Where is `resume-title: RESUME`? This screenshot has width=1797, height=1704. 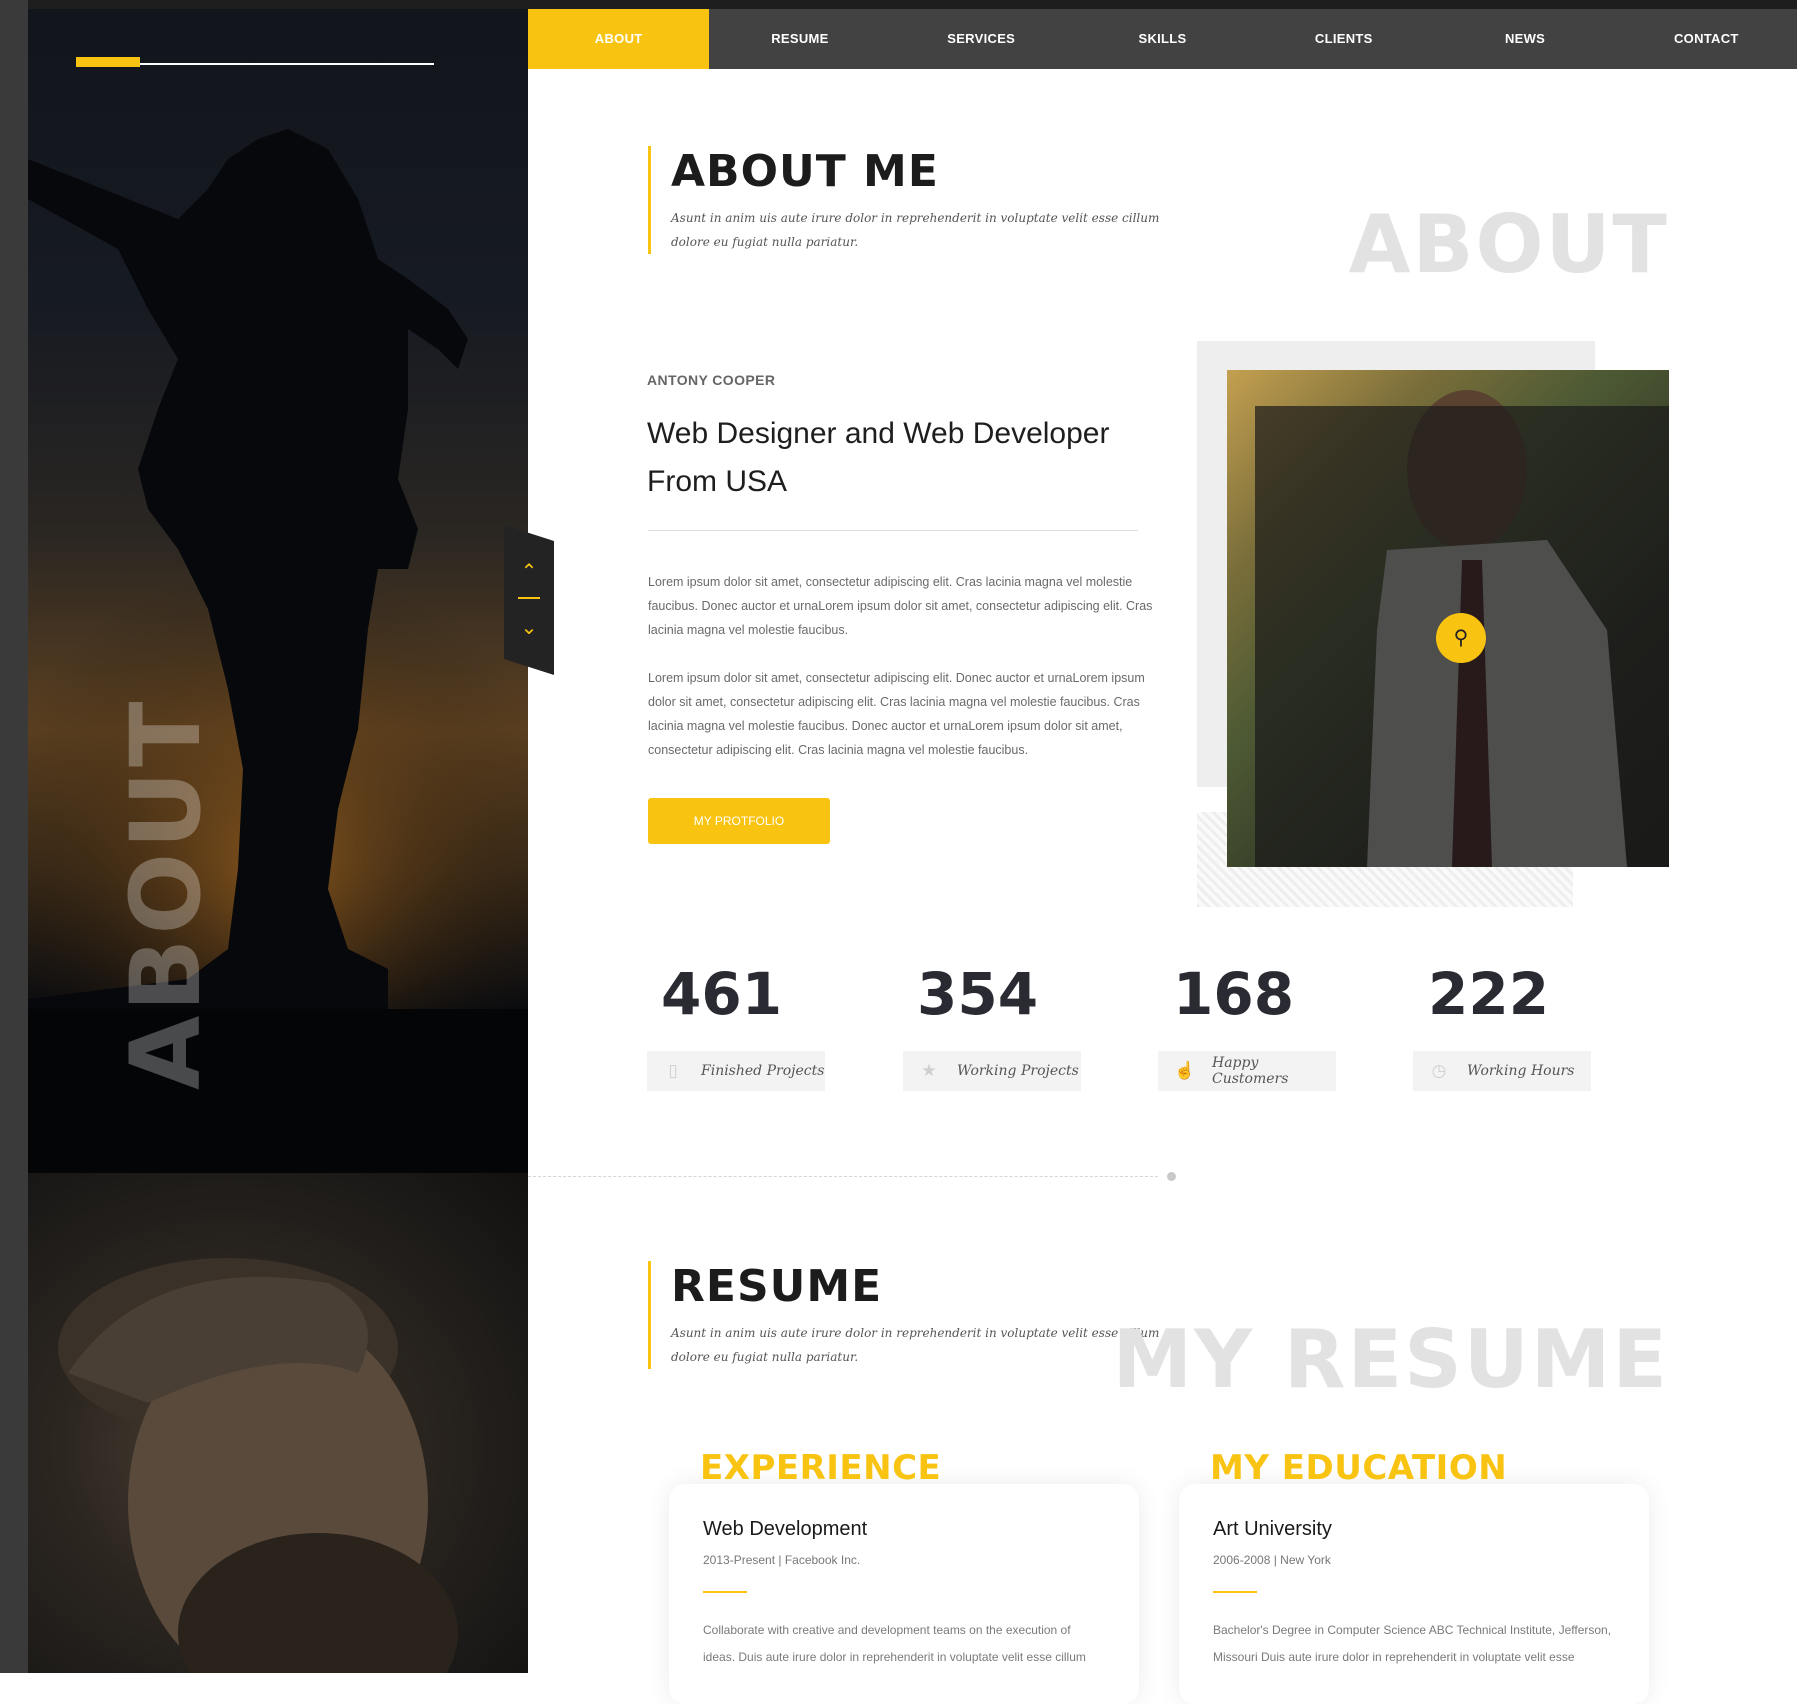 resume-title: RESUME is located at coordinates (777, 1286).